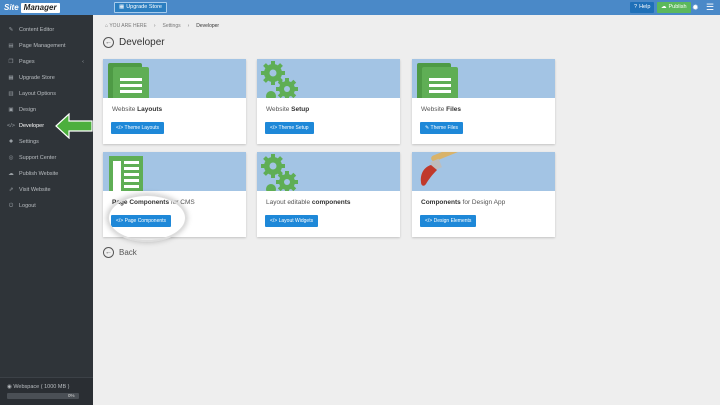 Image resolution: width=720 pixels, height=405 pixels. I want to click on card-title: Page Components for CMS, so click(153, 202).